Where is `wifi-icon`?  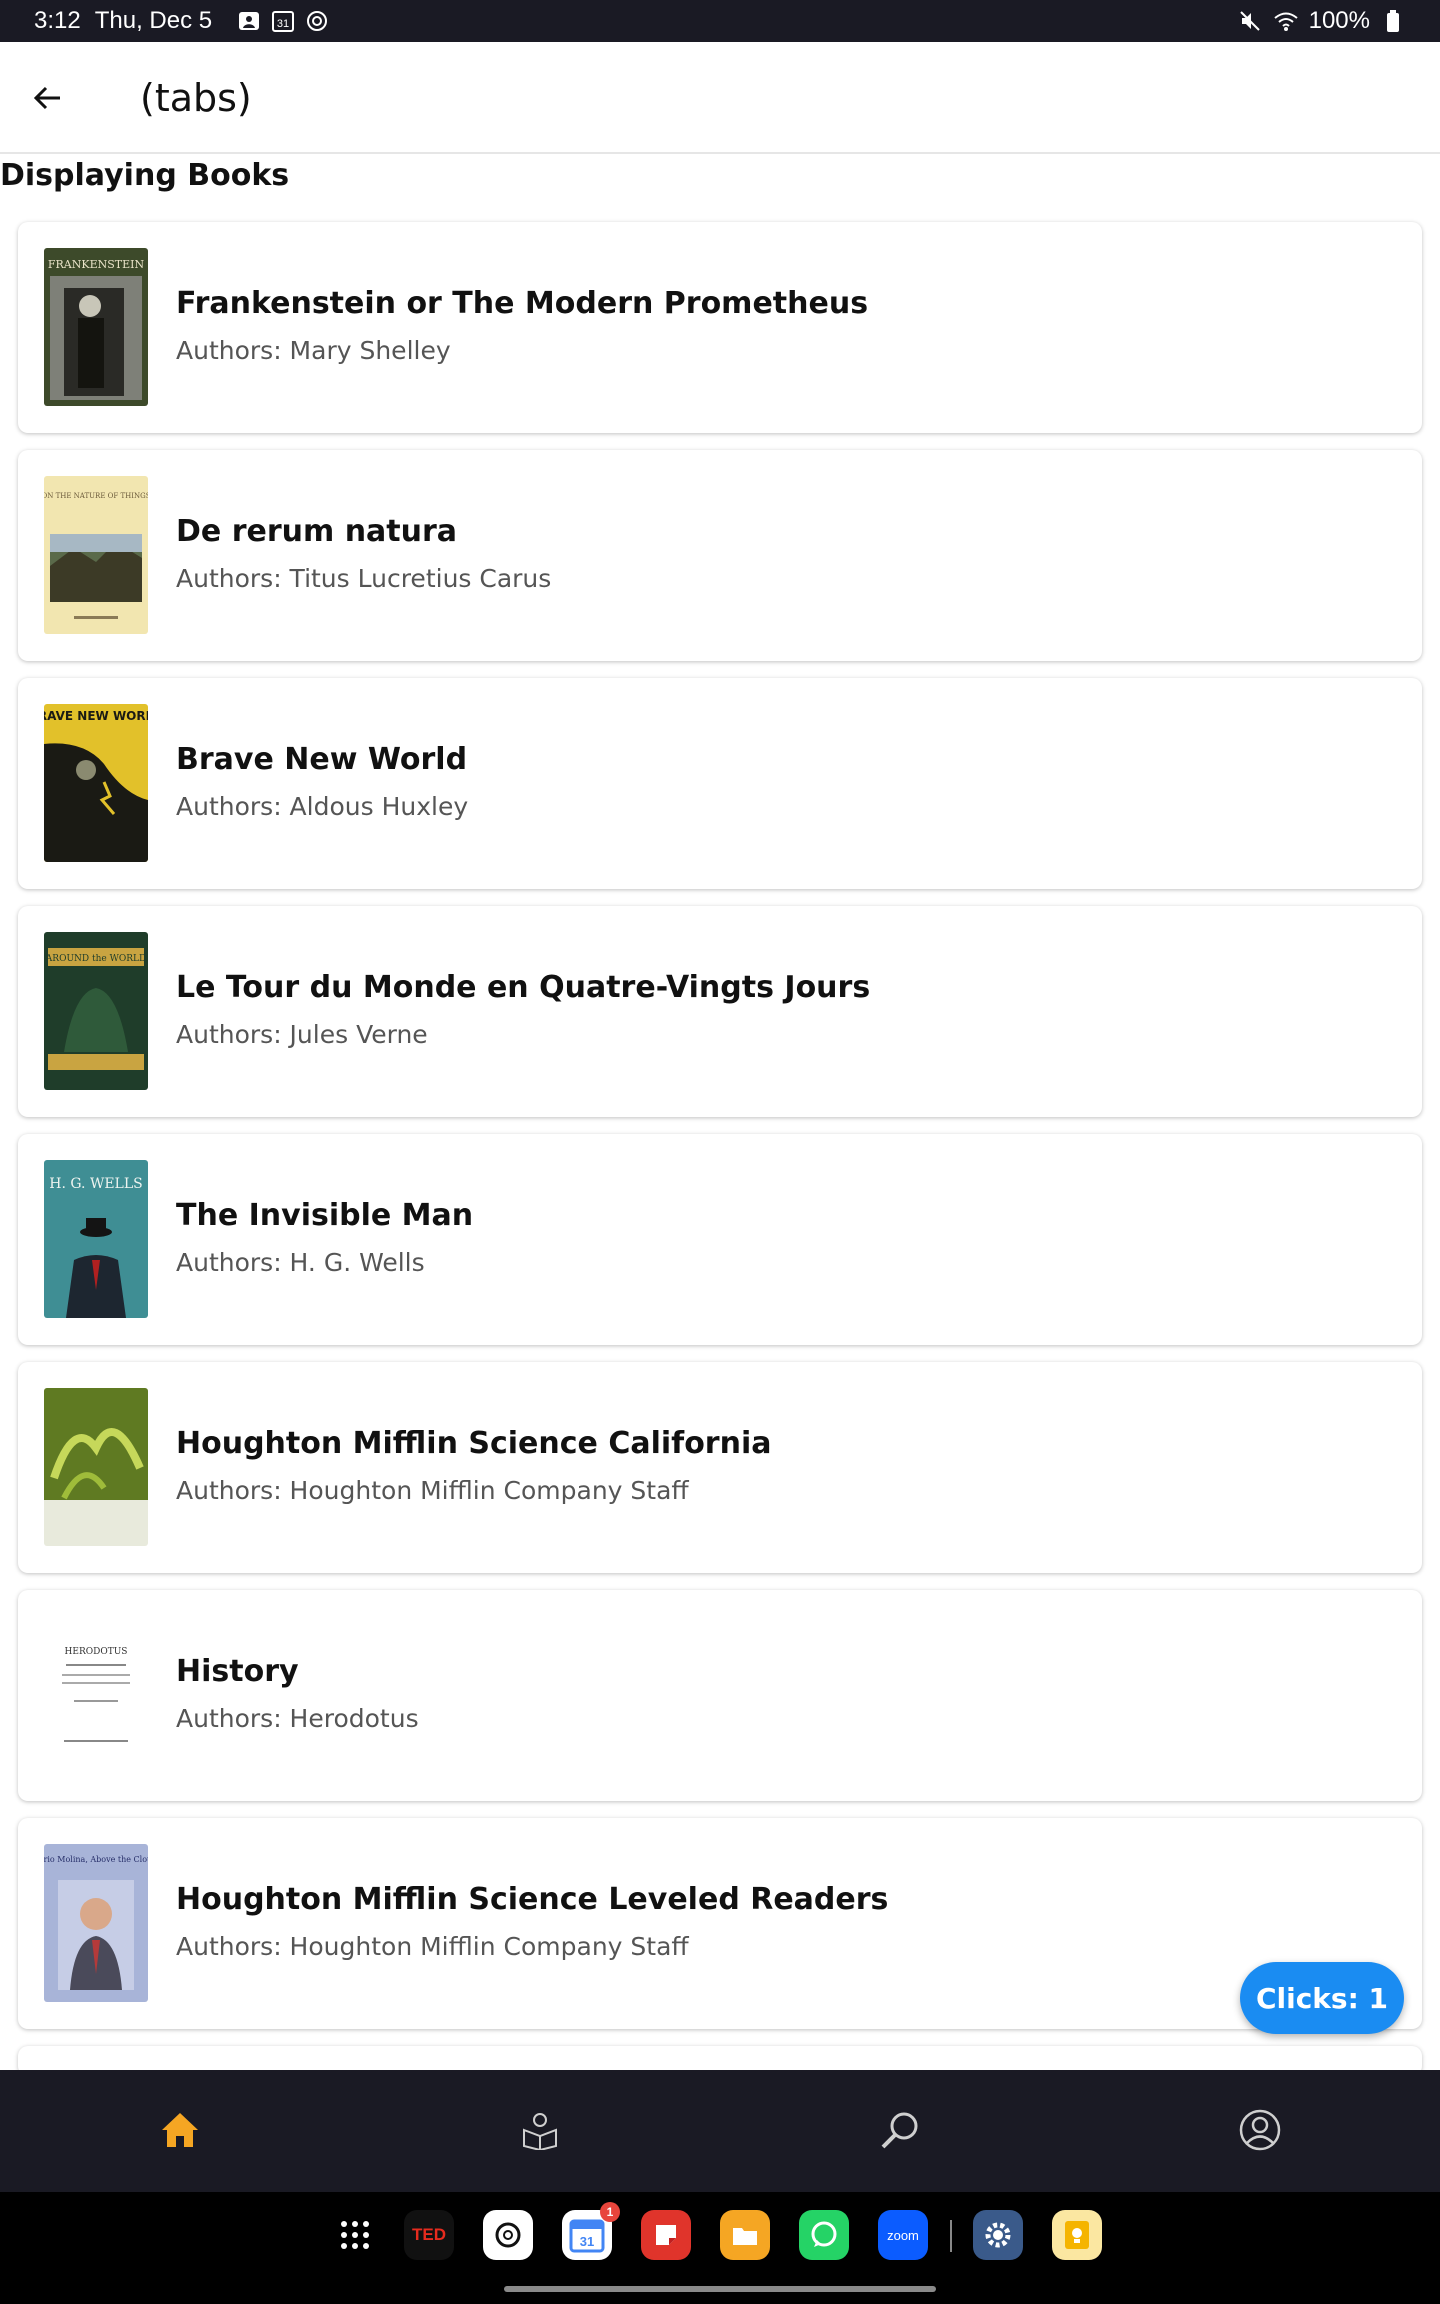
wifi-icon is located at coordinates (1286, 21).